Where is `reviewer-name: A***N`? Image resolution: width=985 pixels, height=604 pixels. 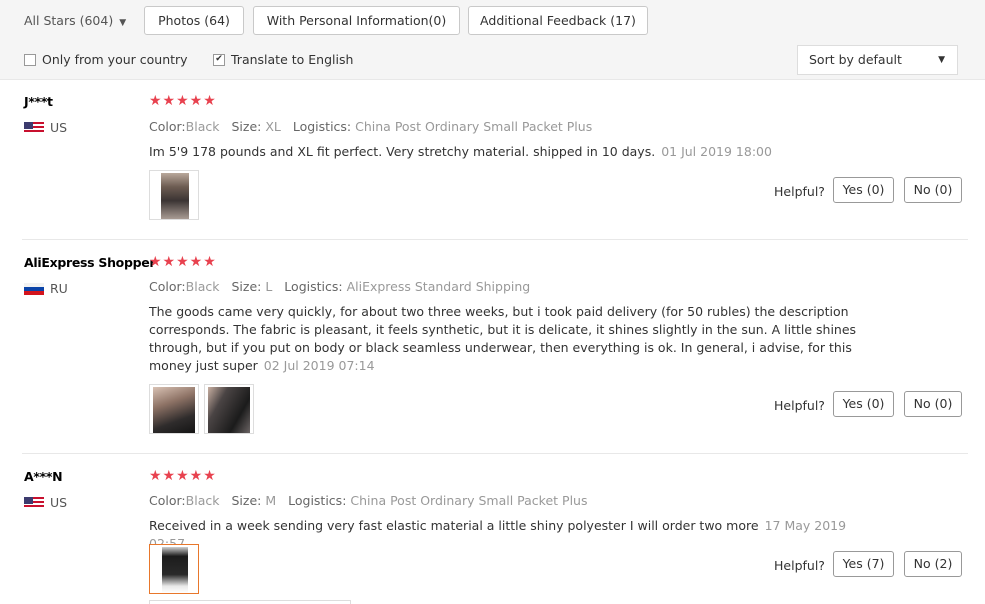 reviewer-name: A***N is located at coordinates (43, 476).